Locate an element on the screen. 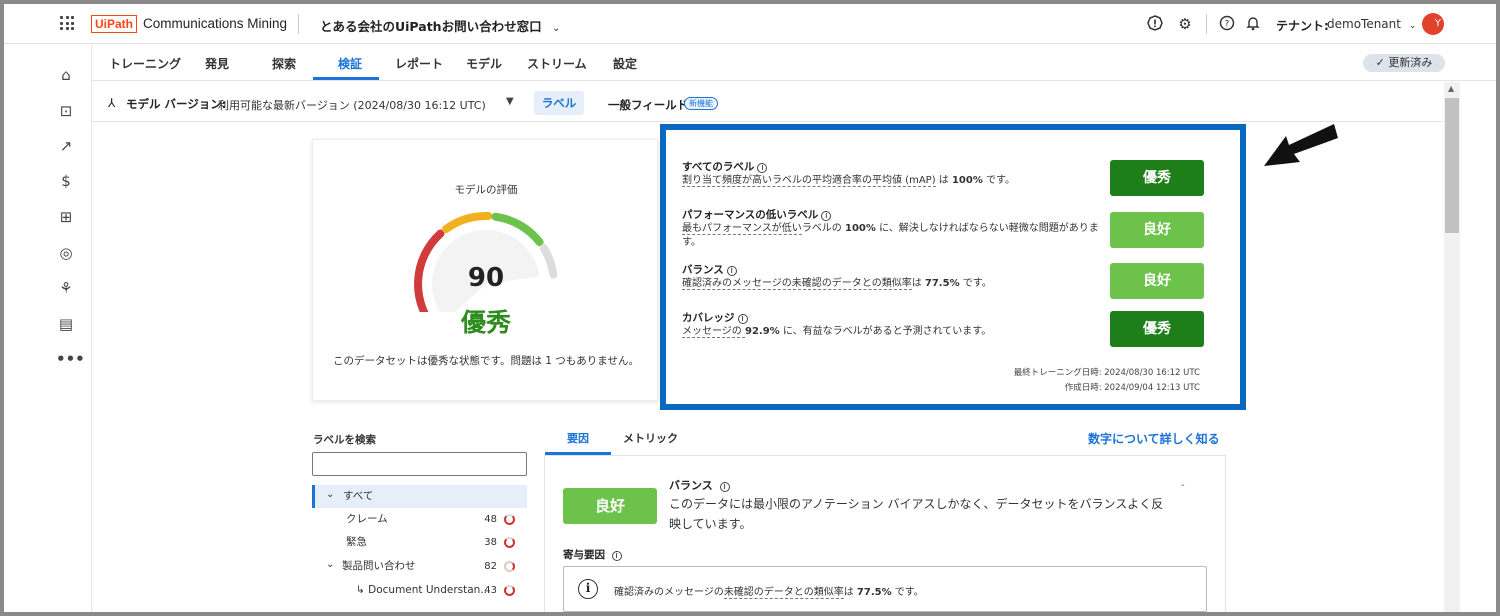 This screenshot has width=1500, height=616. tab-streams: ストリーム is located at coordinates (557, 63).